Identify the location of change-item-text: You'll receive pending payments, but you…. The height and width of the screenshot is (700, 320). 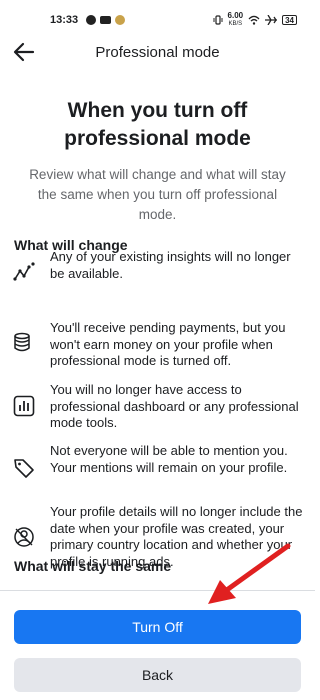
(168, 344).